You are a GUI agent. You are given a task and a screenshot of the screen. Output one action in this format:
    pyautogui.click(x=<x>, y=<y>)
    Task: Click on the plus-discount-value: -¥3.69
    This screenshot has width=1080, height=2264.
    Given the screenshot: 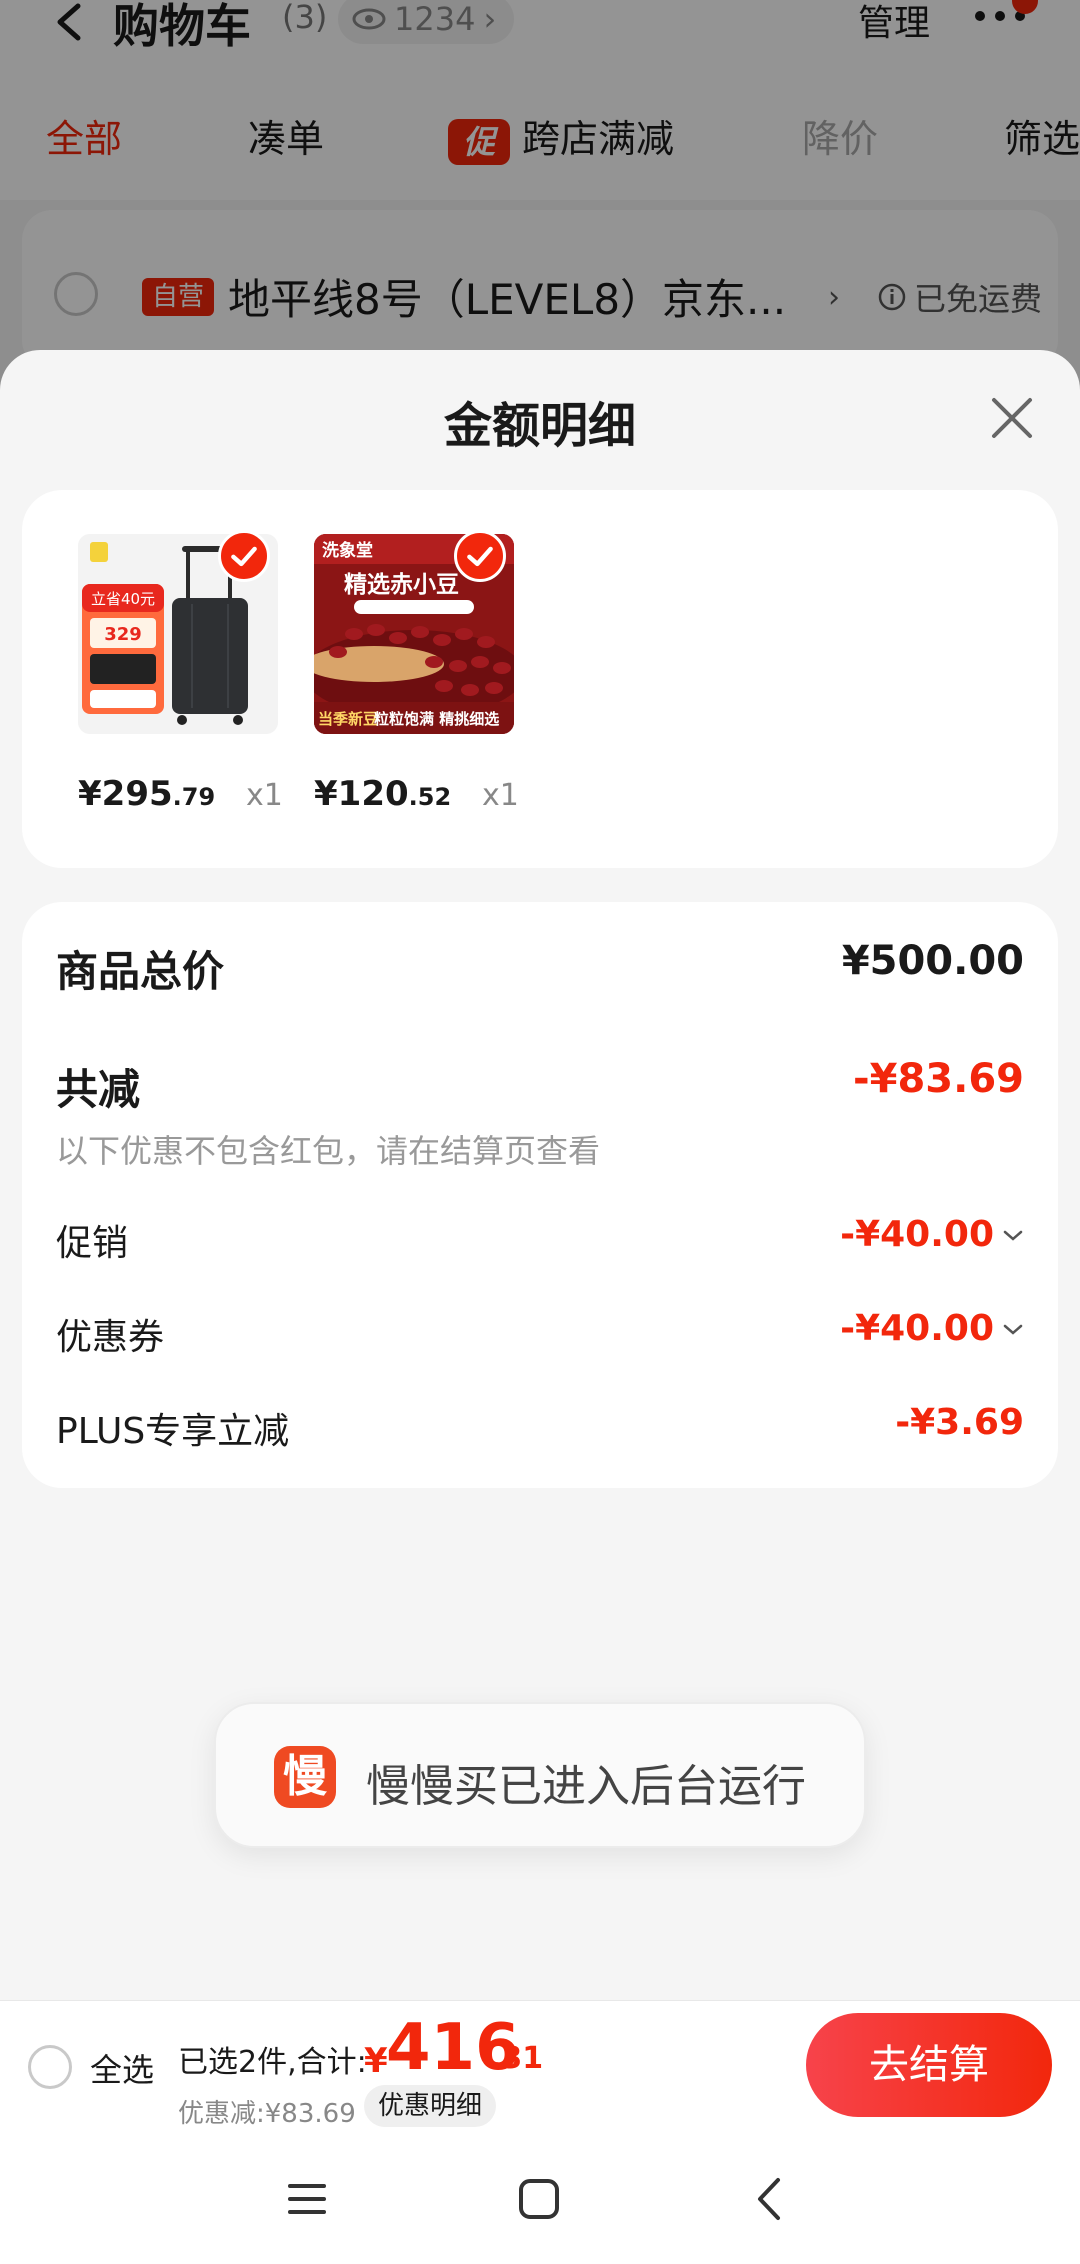 What is the action you would take?
    pyautogui.click(x=959, y=1422)
    